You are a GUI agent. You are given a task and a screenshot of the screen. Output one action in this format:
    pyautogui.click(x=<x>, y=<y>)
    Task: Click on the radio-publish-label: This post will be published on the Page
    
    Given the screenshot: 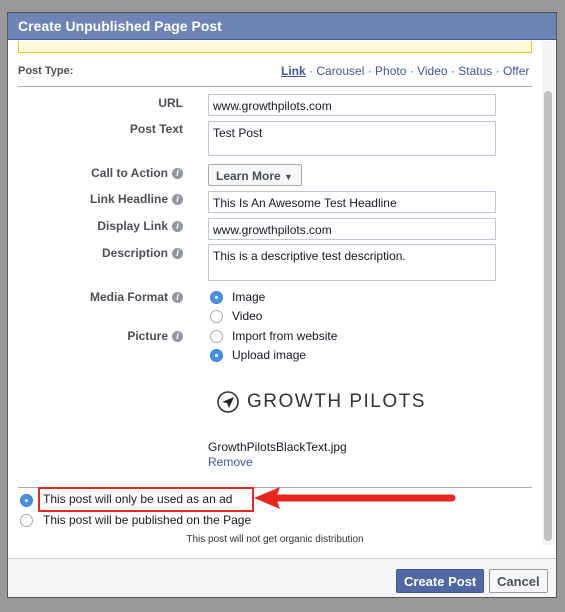 What is the action you would take?
    pyautogui.click(x=147, y=520)
    